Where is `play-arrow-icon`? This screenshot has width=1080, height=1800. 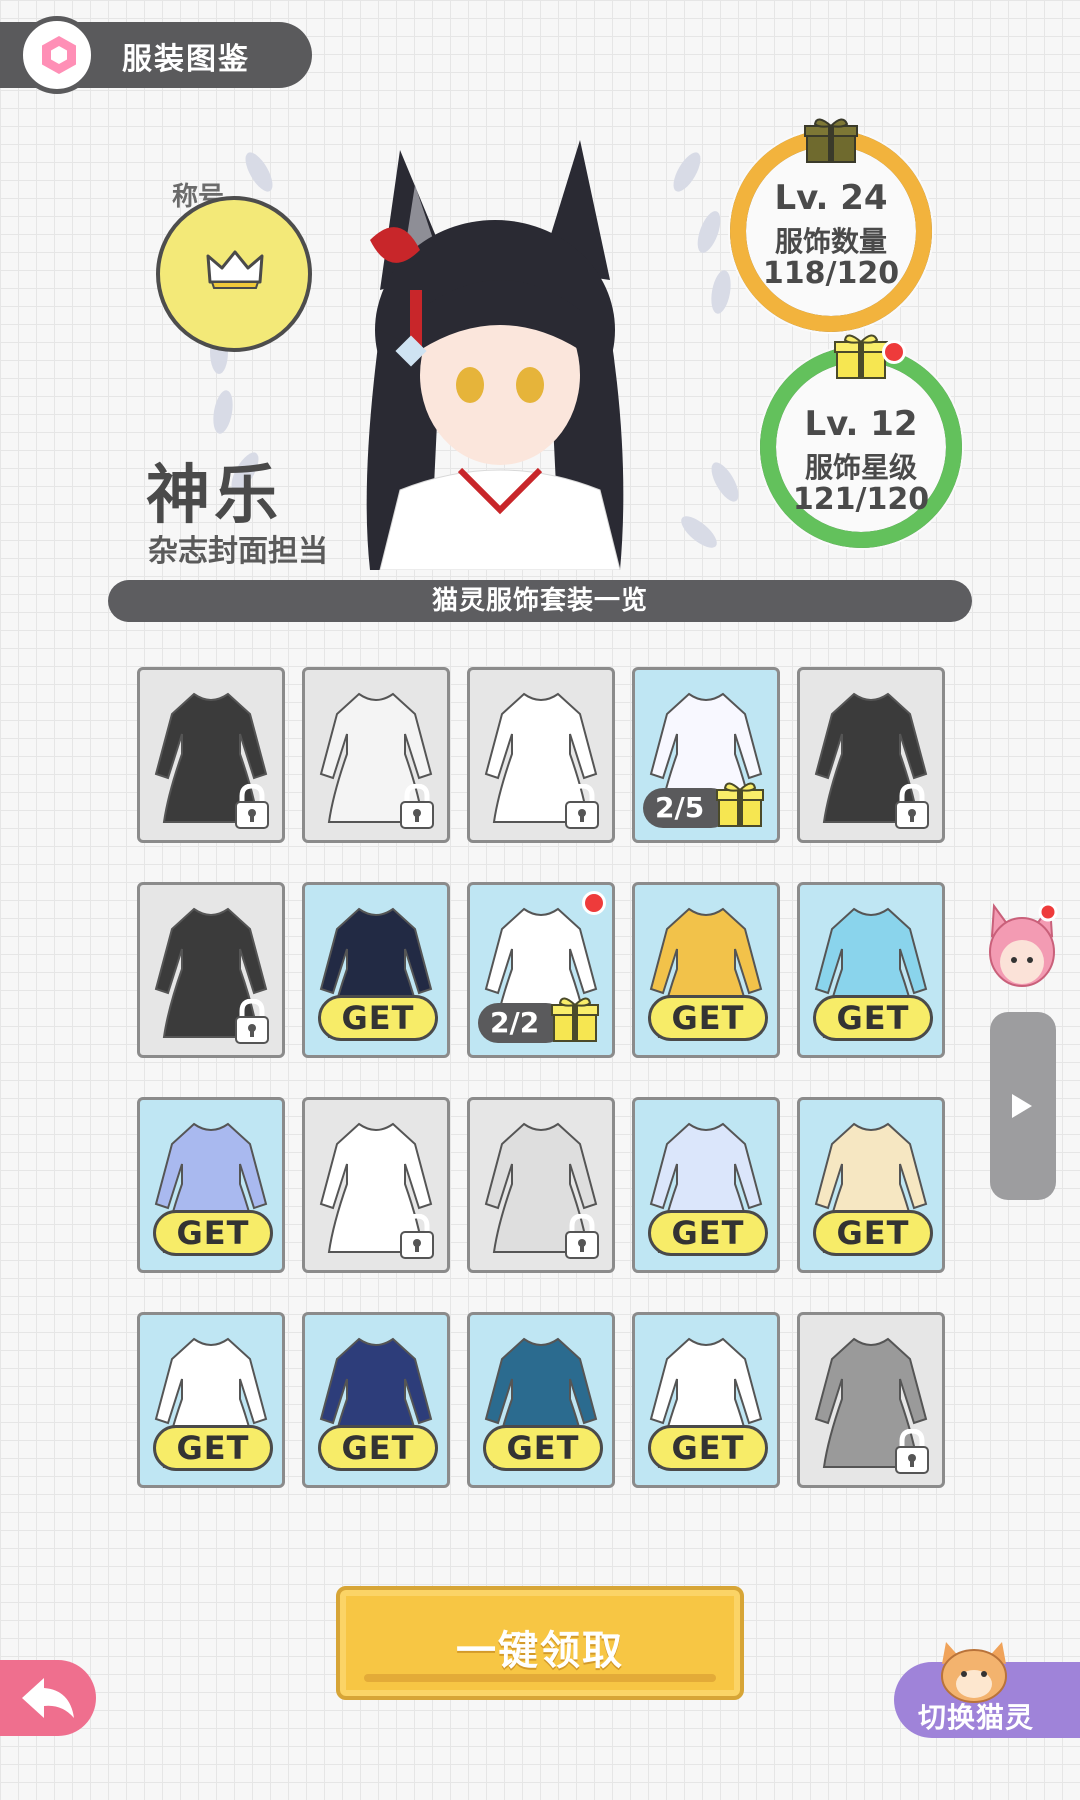
play-arrow-icon is located at coordinates (1022, 1106).